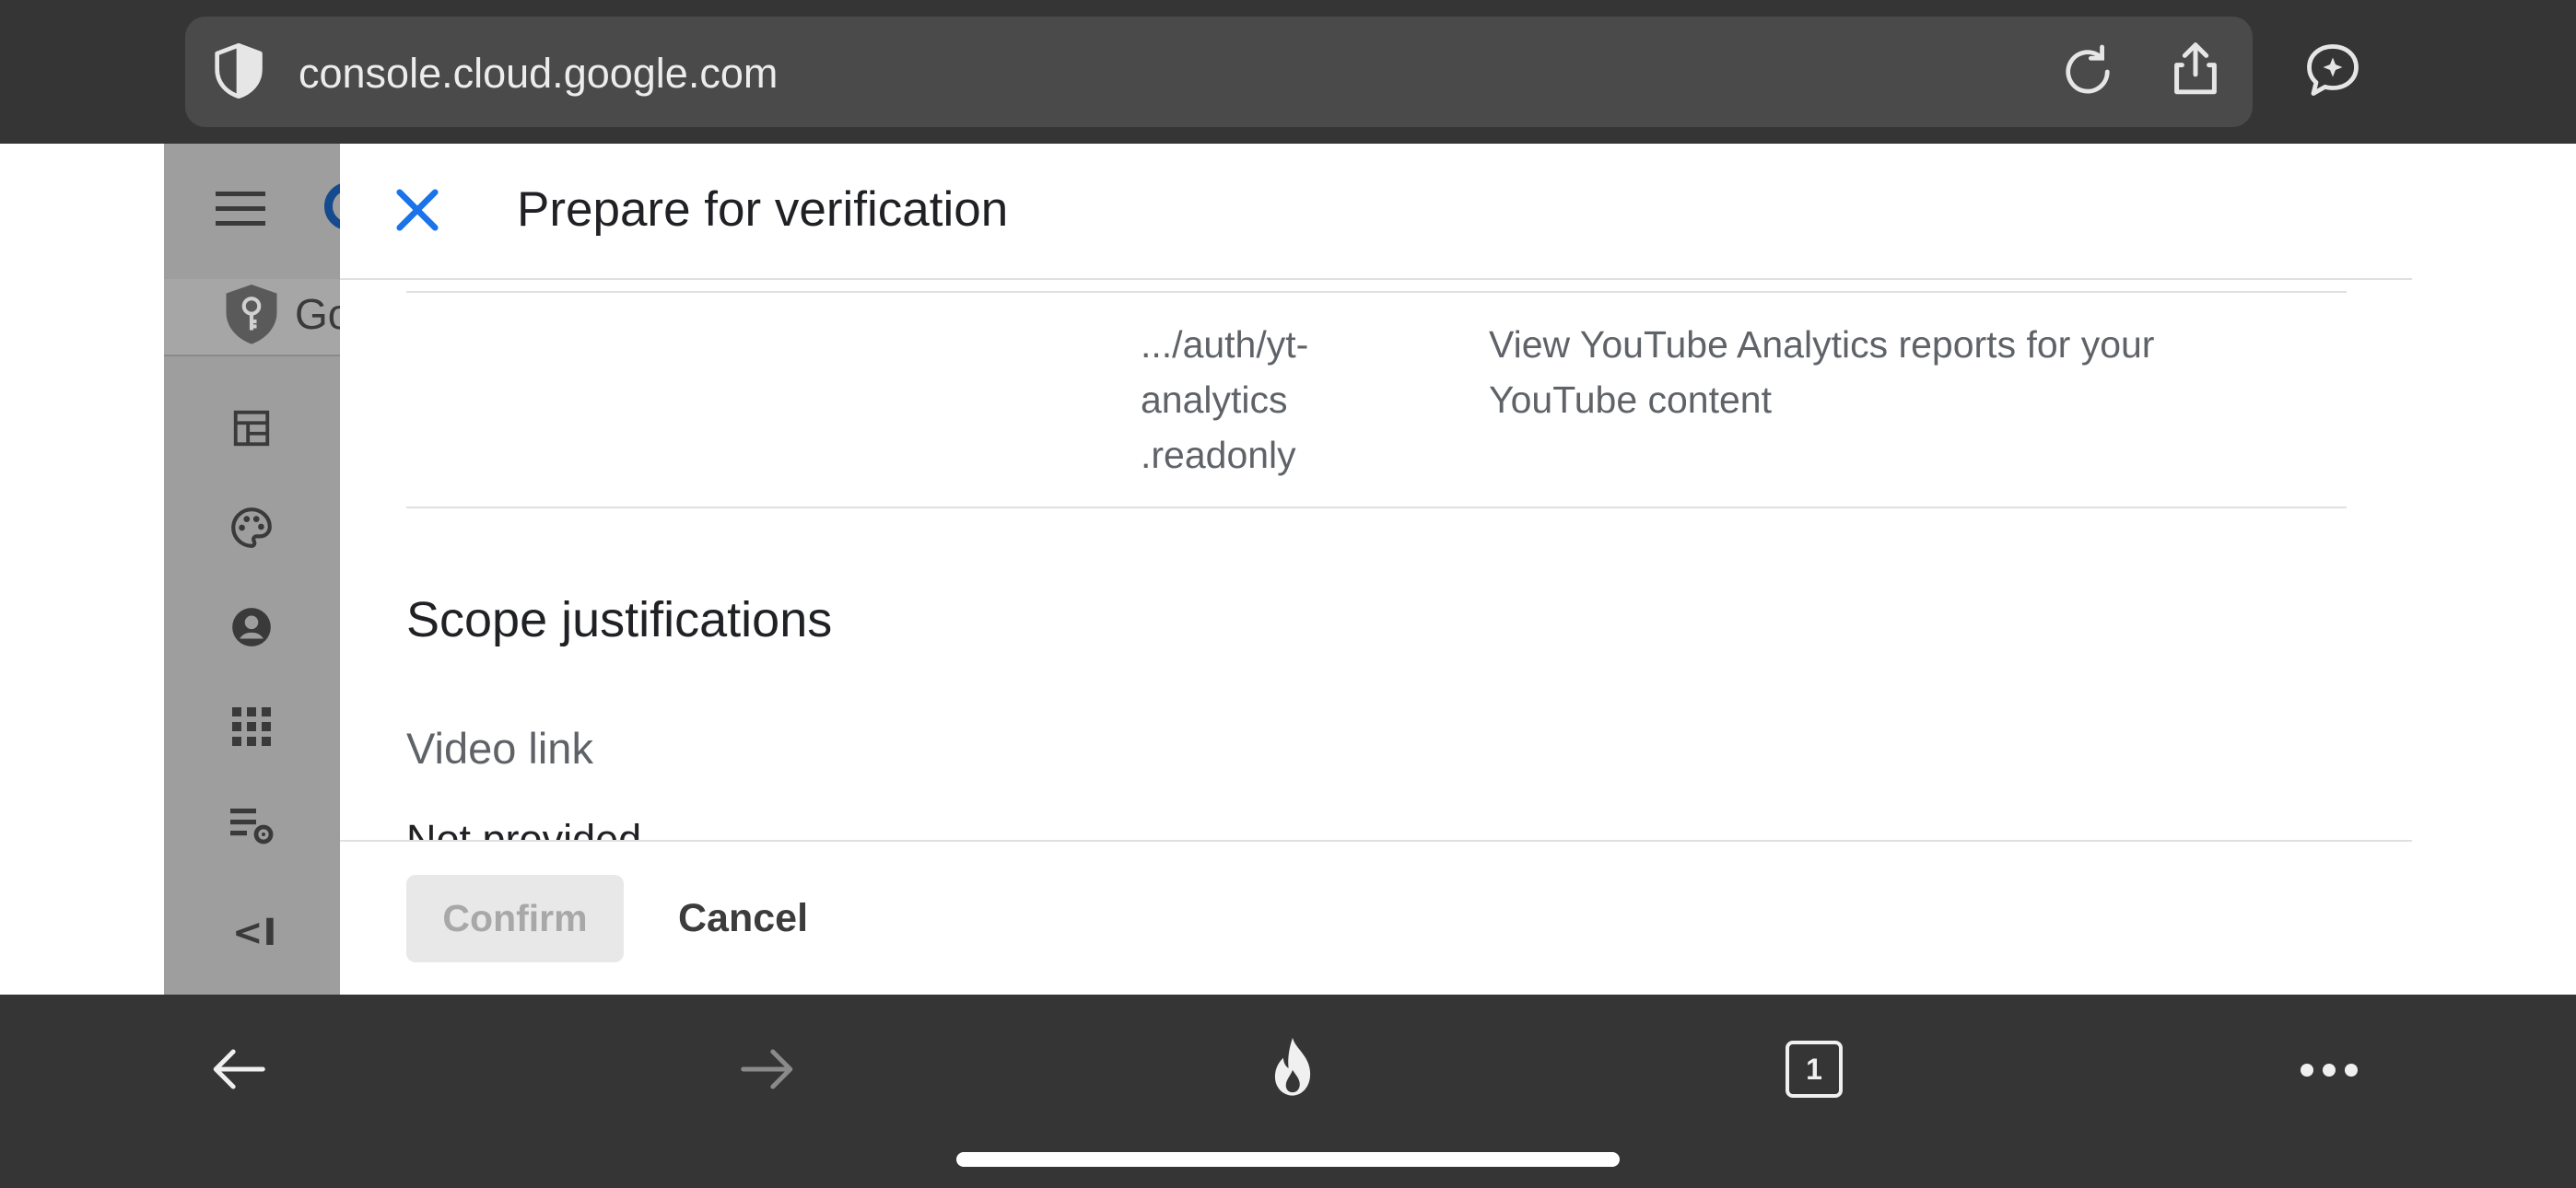 Image resolution: width=2576 pixels, height=1188 pixels. What do you see at coordinates (1214, 400) in the screenshot?
I see `scope-name-line-2: analytics` at bounding box center [1214, 400].